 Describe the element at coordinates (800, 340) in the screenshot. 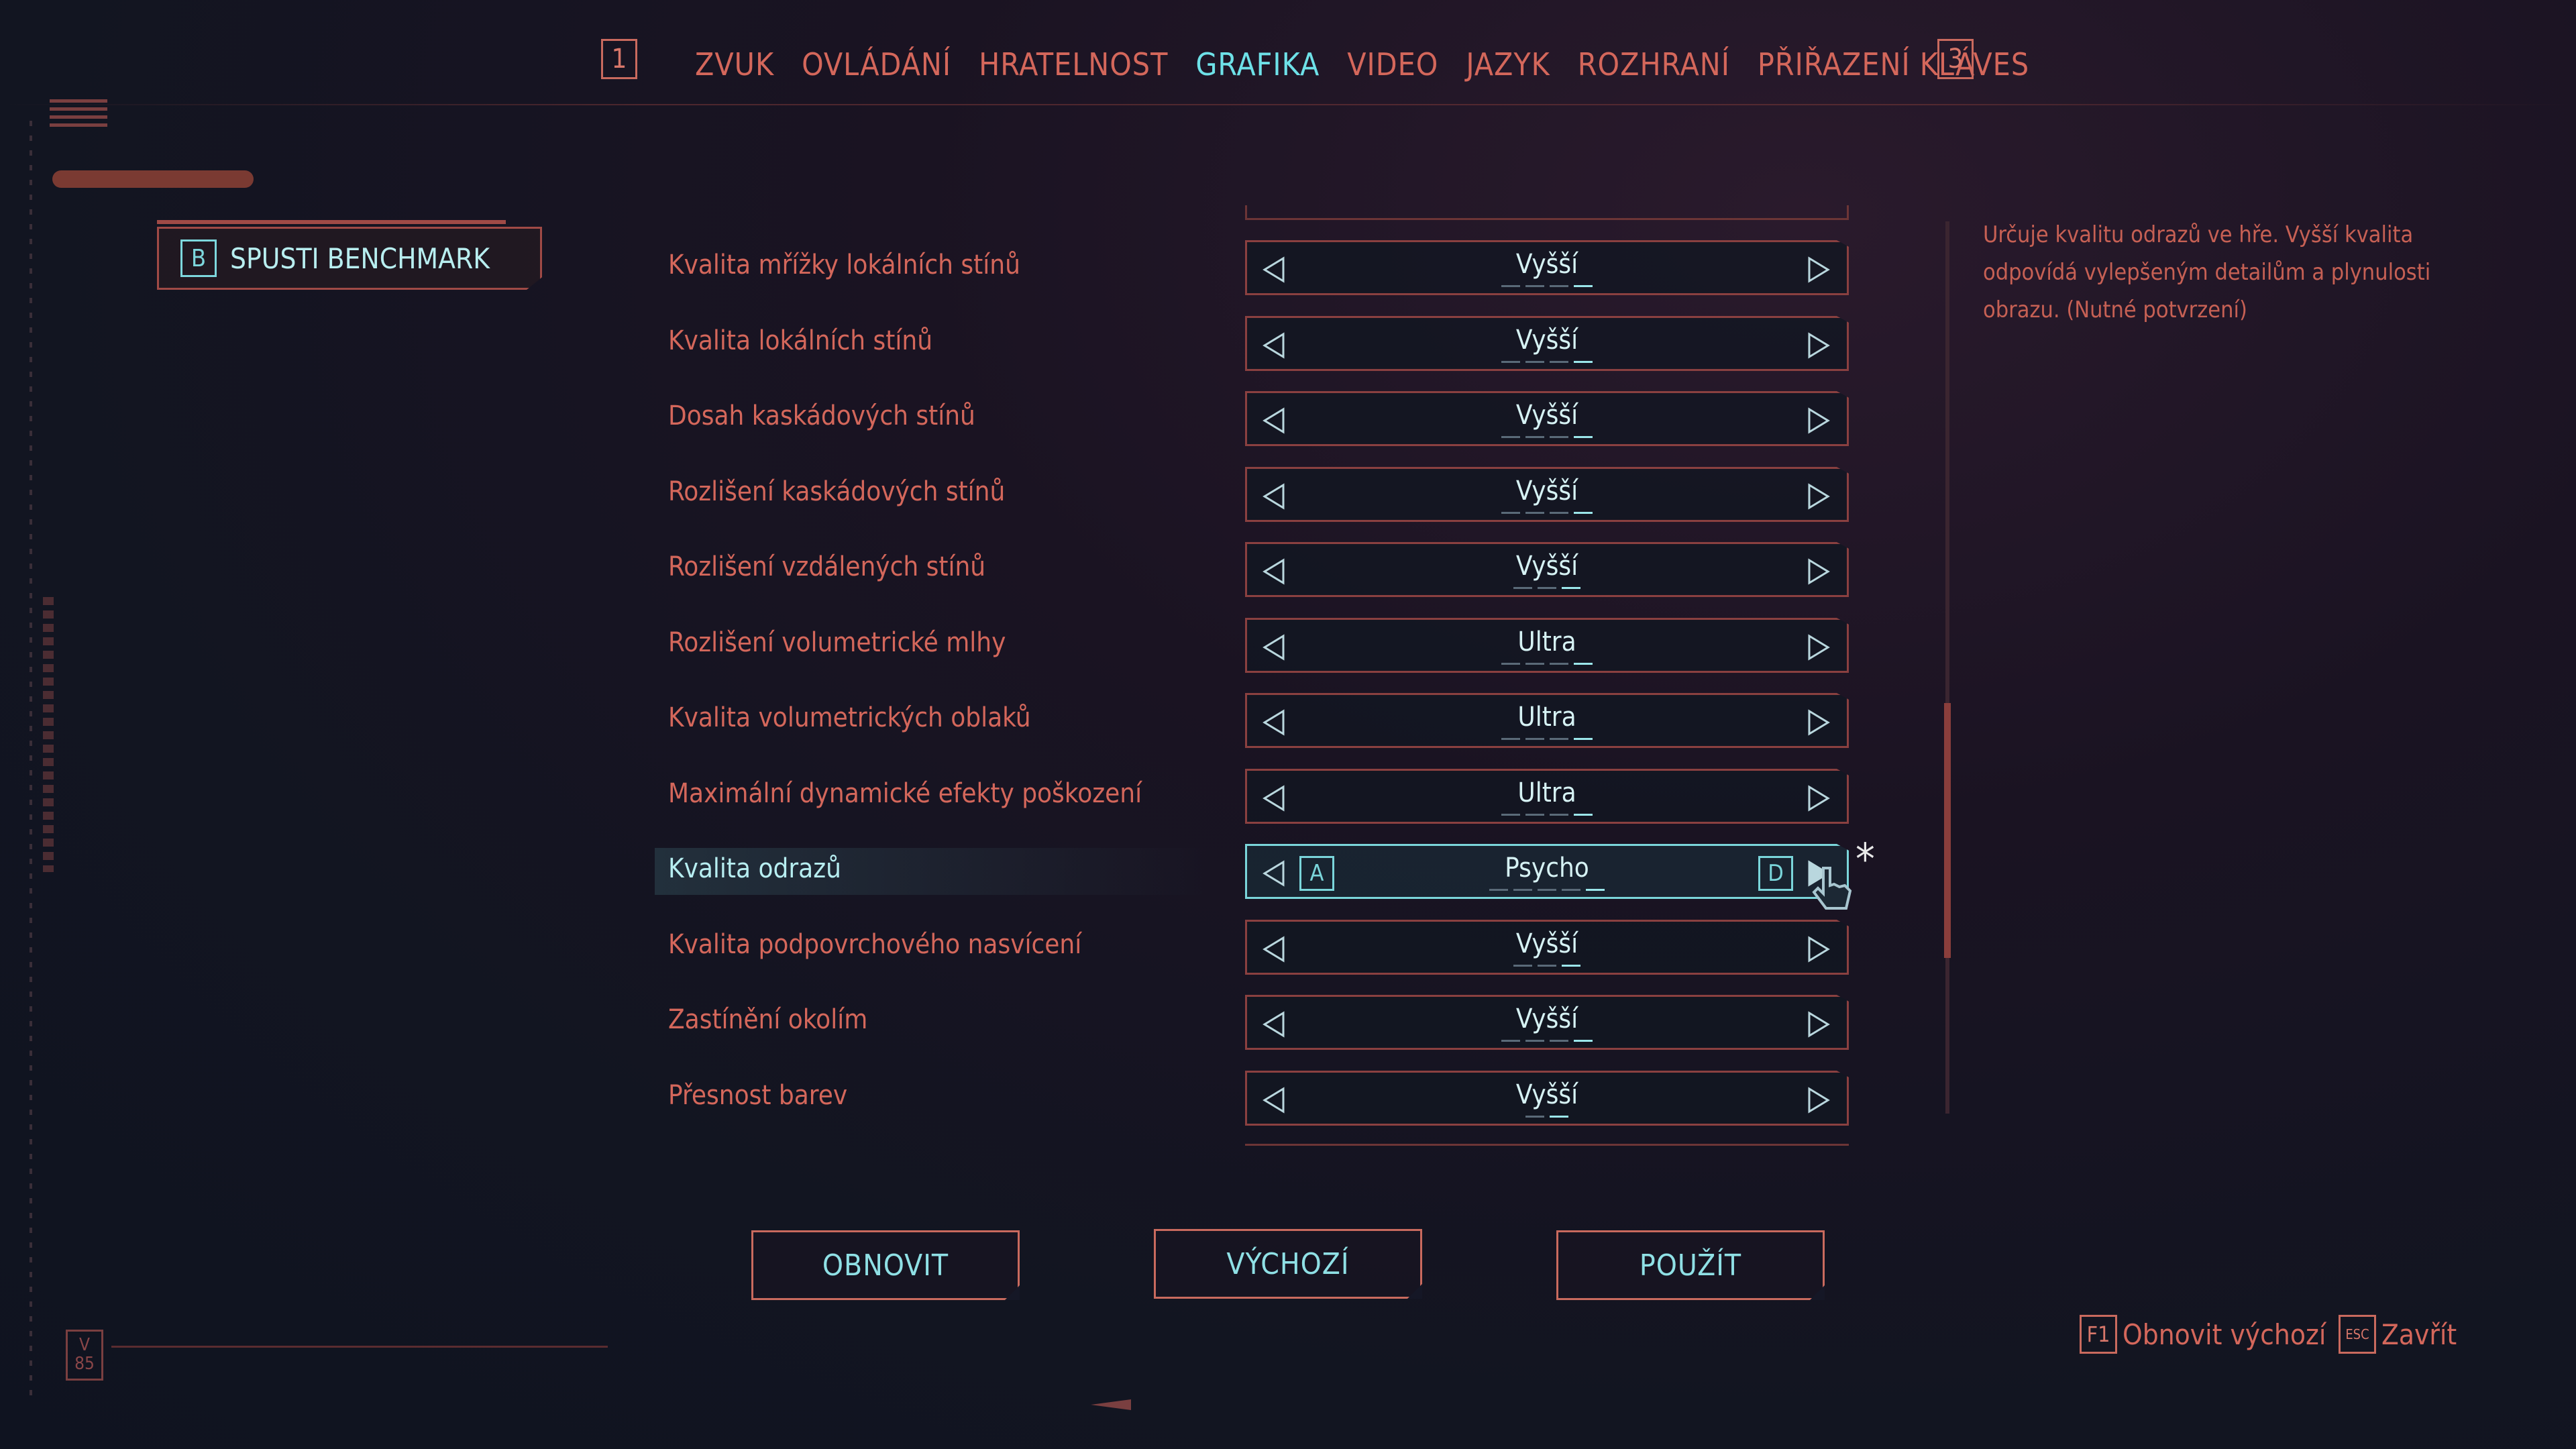

I see `setting-label: Kvalita lokálních stínů` at that location.